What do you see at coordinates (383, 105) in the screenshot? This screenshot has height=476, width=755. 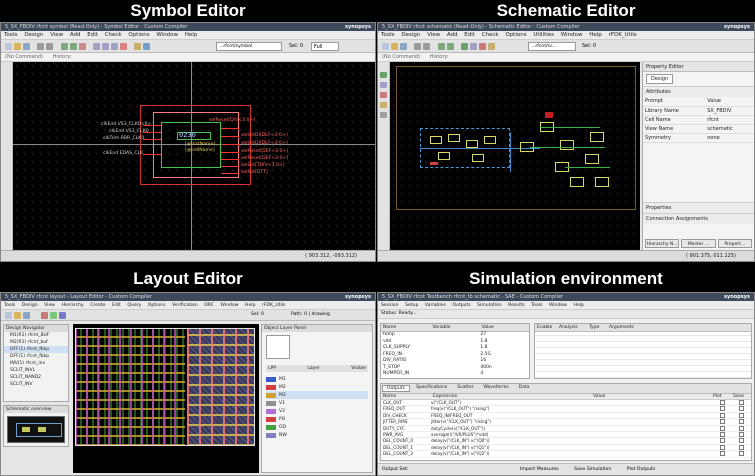 I see `label-tool-icon` at bounding box center [383, 105].